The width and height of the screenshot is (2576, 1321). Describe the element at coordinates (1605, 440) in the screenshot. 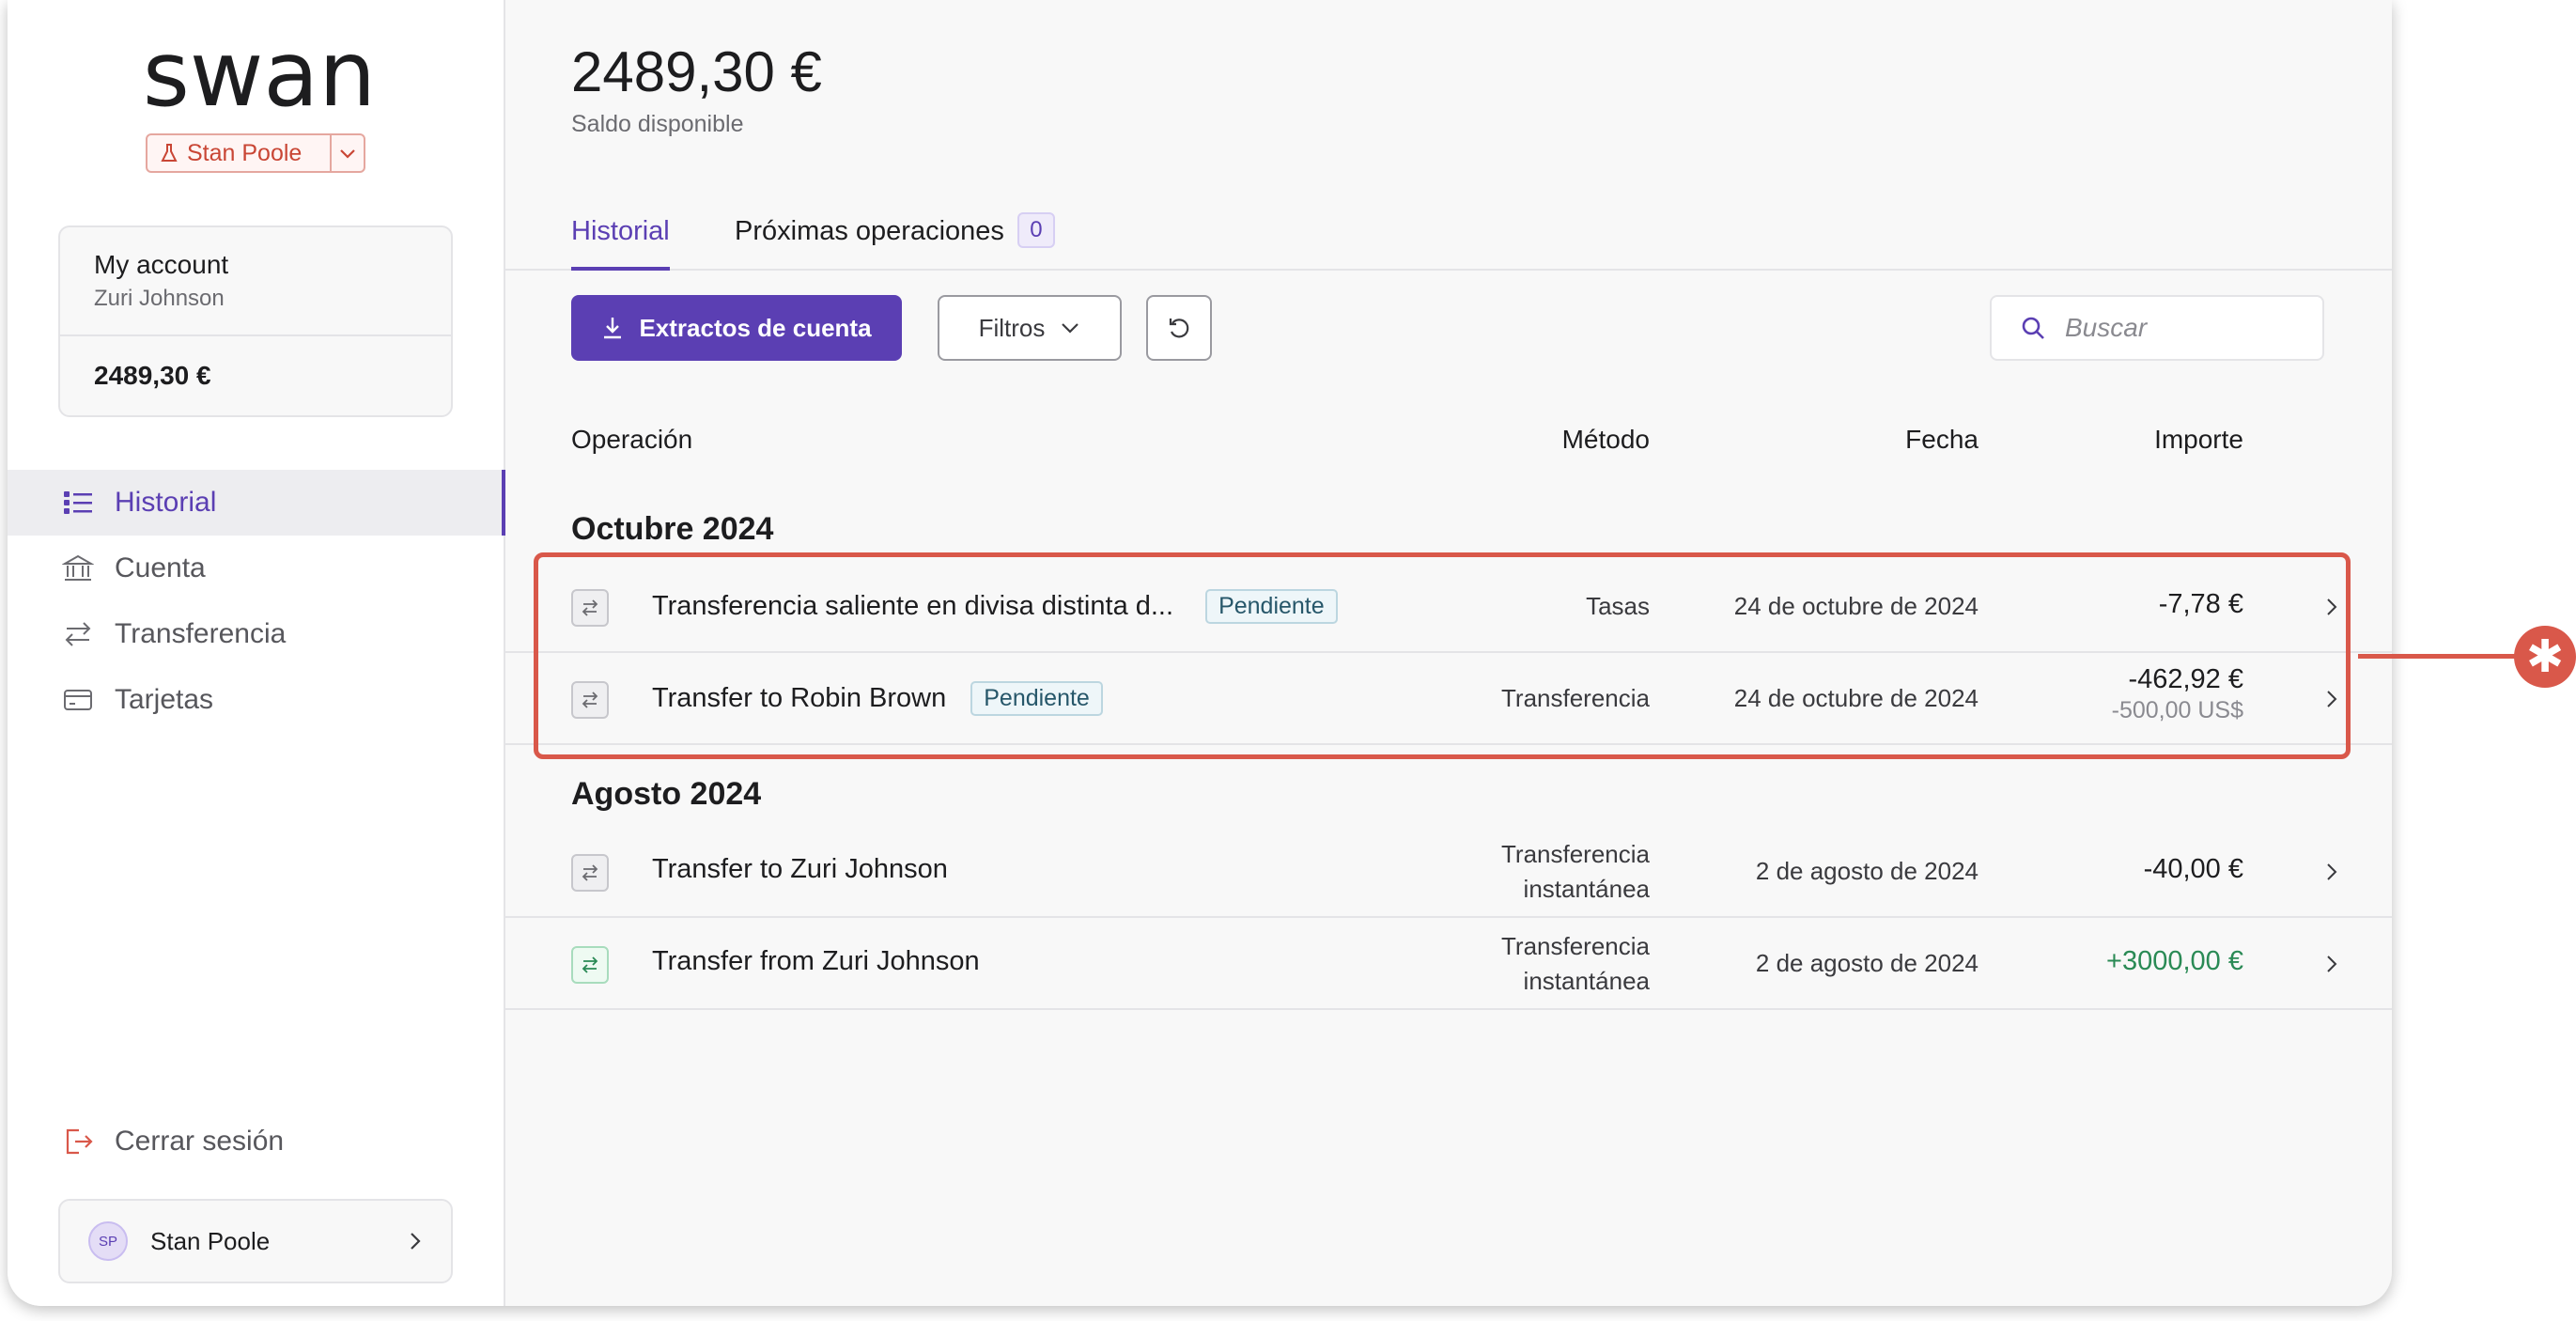

I see `column-header-metodo: Método` at that location.